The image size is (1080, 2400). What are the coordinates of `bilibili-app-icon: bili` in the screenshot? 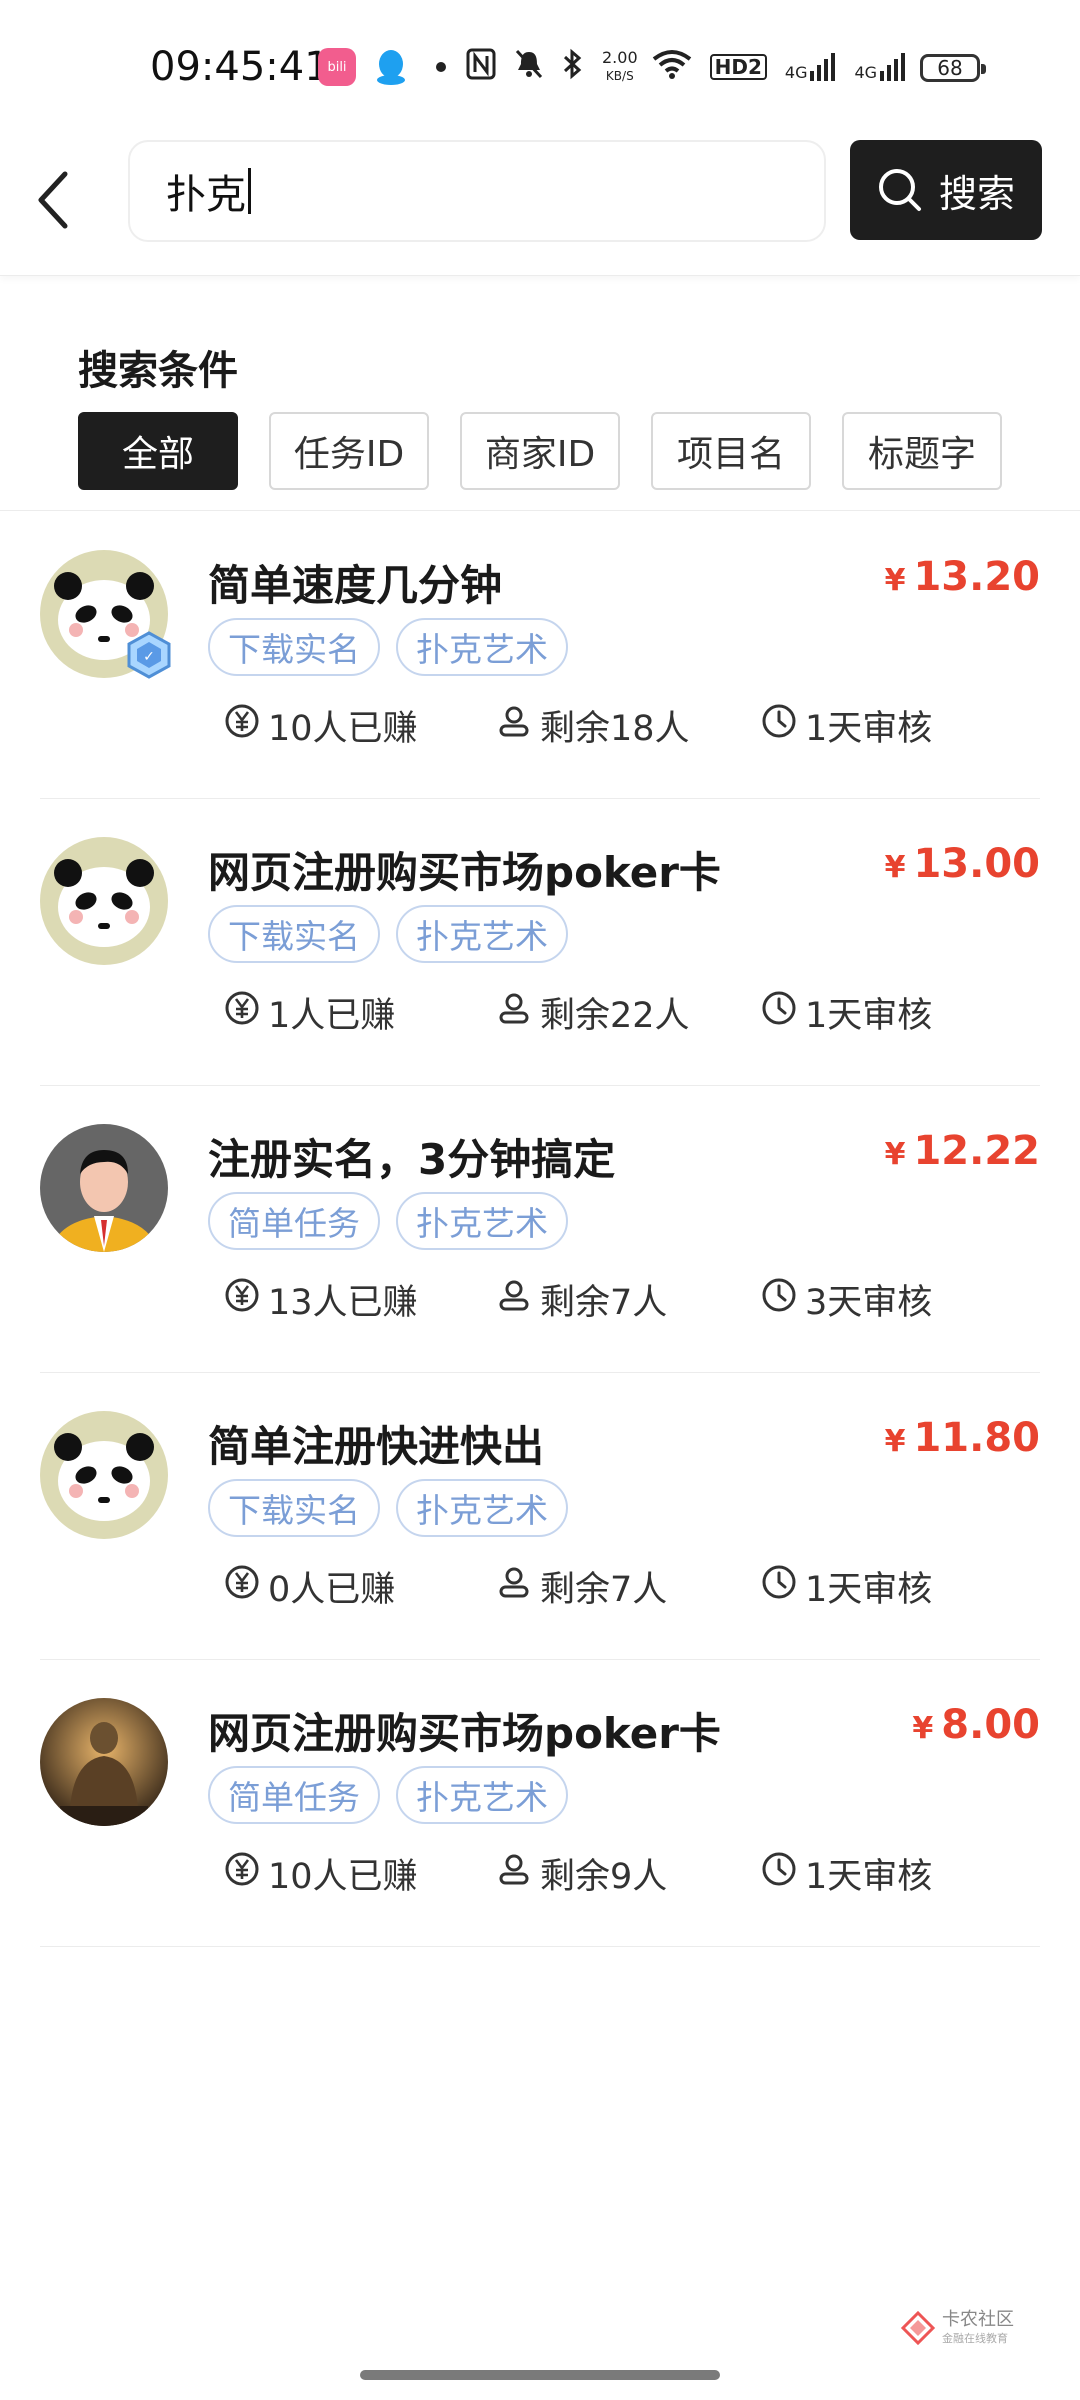 It's located at (337, 67).